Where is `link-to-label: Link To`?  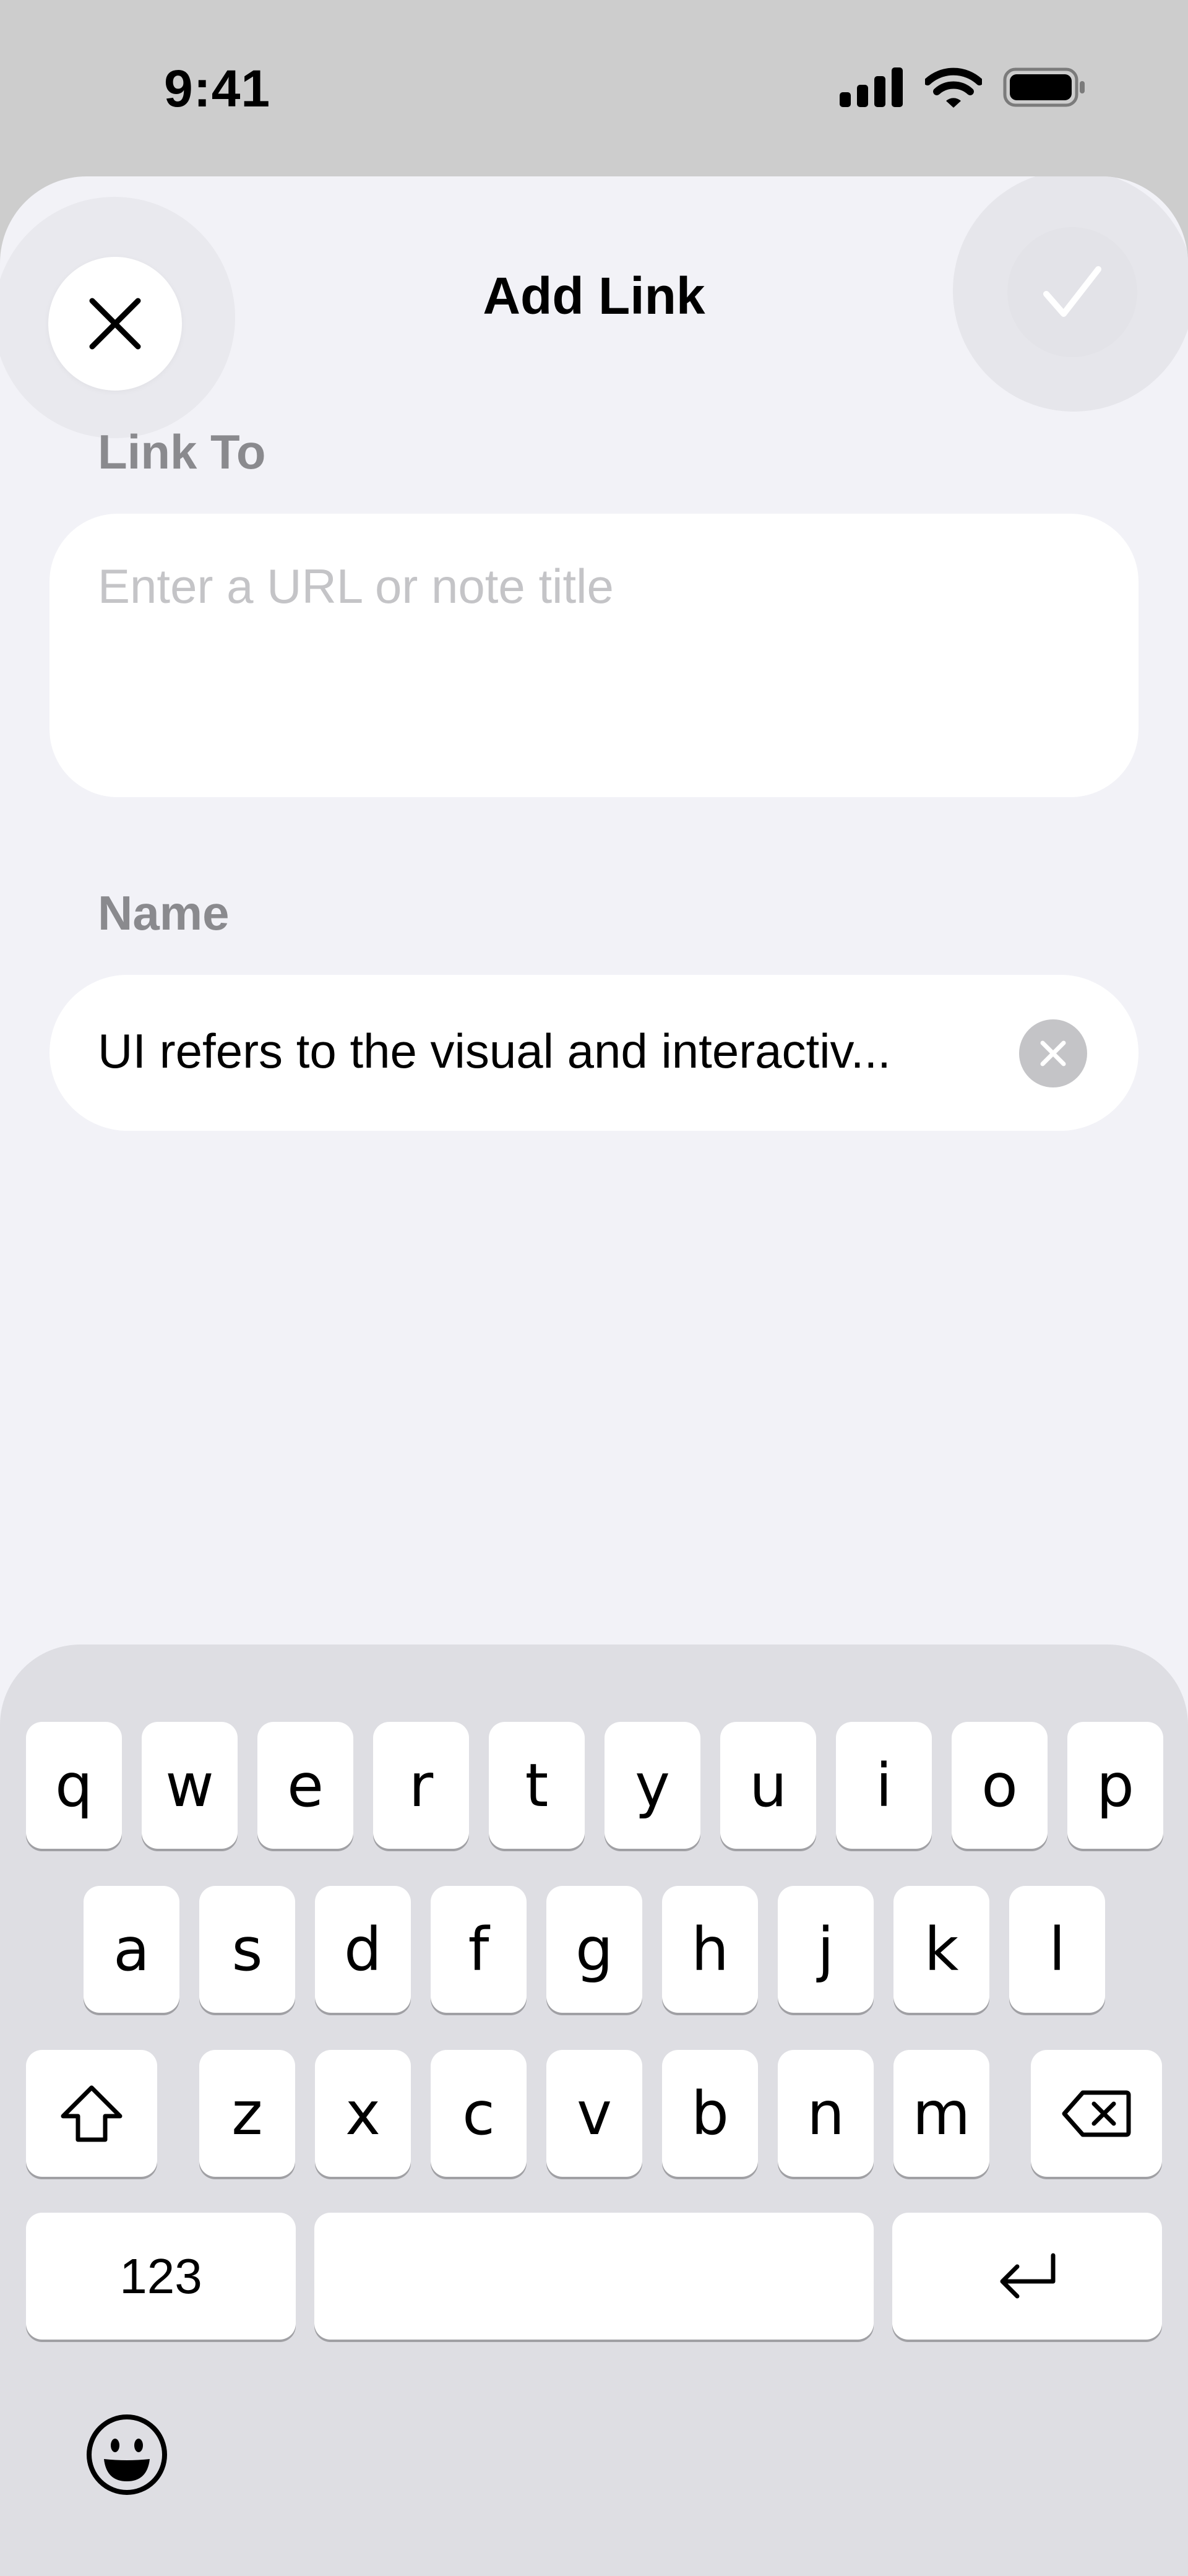
link-to-label: Link To is located at coordinates (182, 452).